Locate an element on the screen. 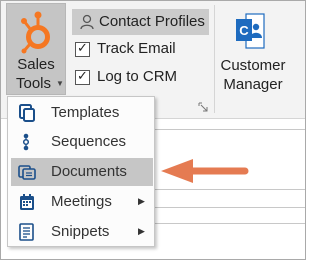  customer-manager-label-line2: Manager is located at coordinates (253, 84).